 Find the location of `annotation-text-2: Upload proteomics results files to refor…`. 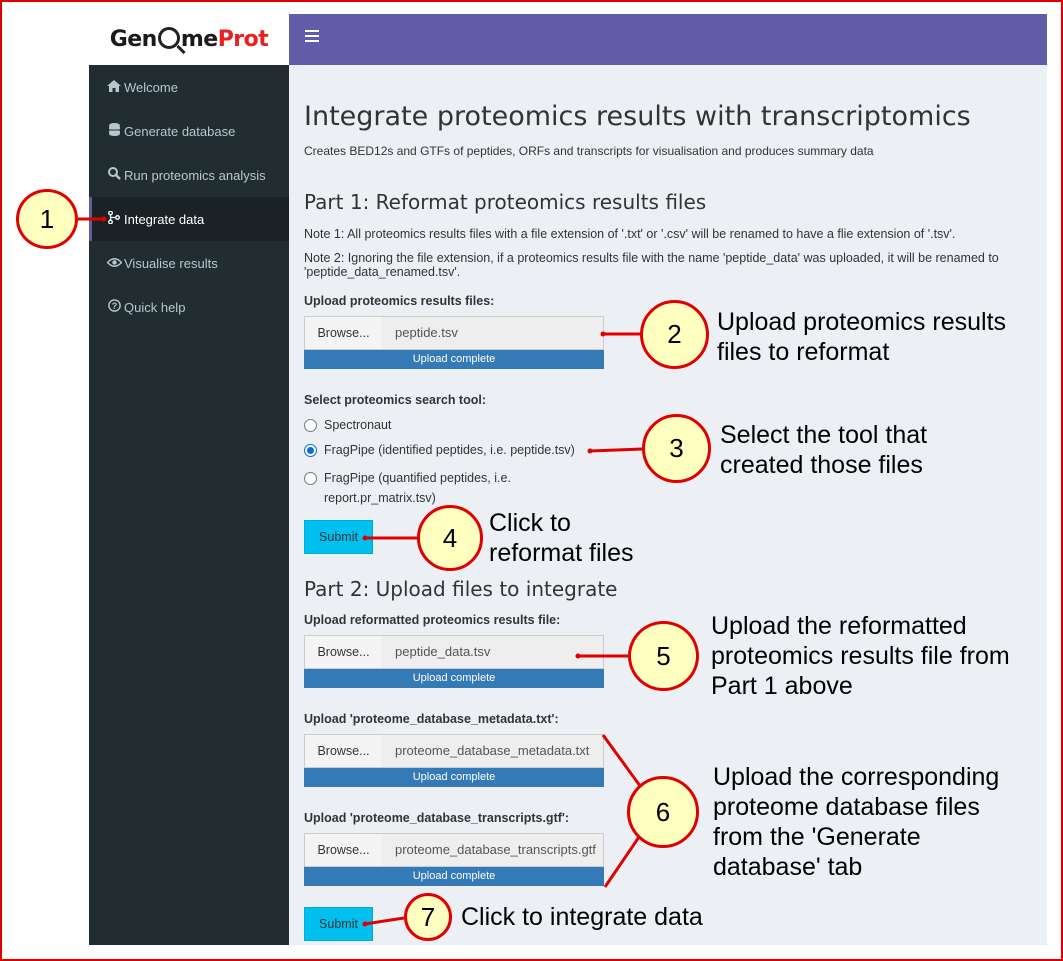

annotation-text-2: Upload proteomics results files to refor… is located at coordinates (862, 337).